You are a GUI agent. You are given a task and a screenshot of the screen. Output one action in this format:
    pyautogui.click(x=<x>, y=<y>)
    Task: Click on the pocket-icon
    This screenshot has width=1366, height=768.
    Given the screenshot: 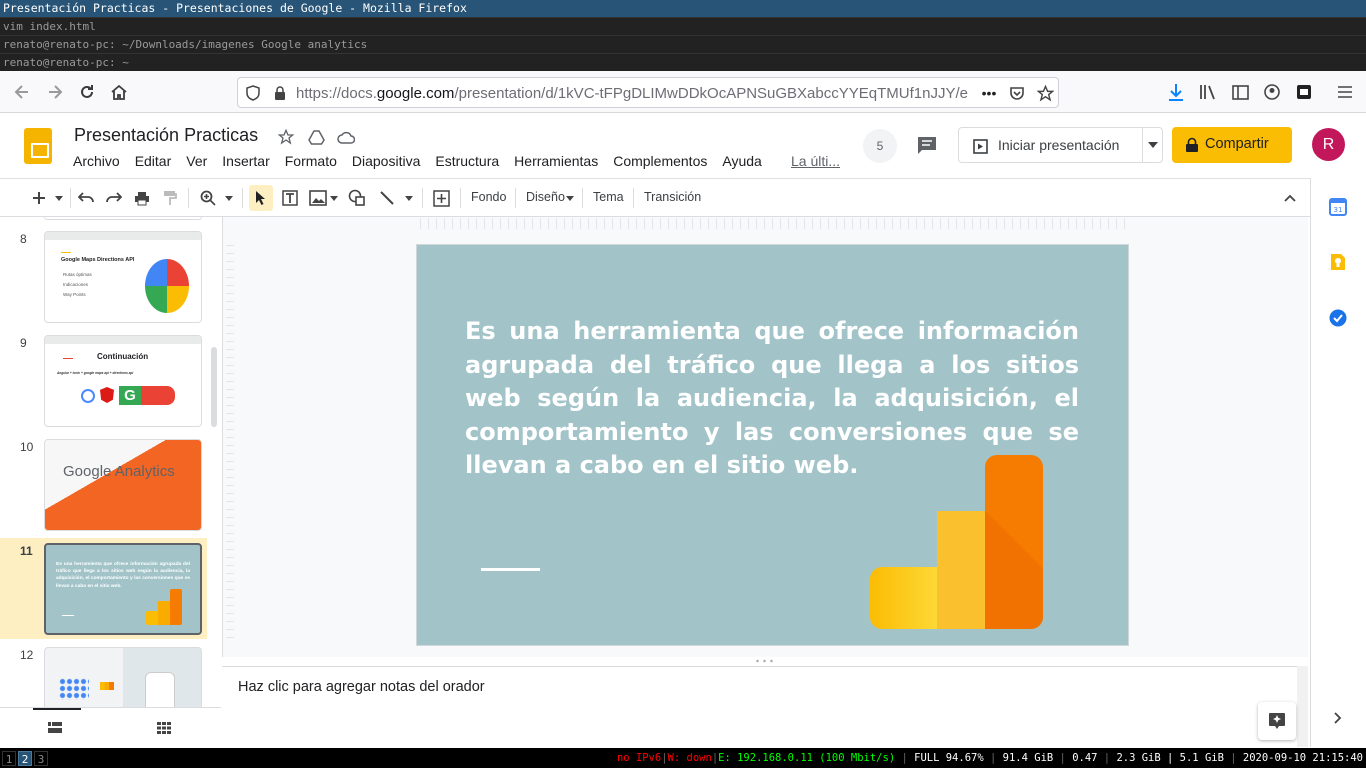 What is the action you would take?
    pyautogui.click(x=1017, y=93)
    